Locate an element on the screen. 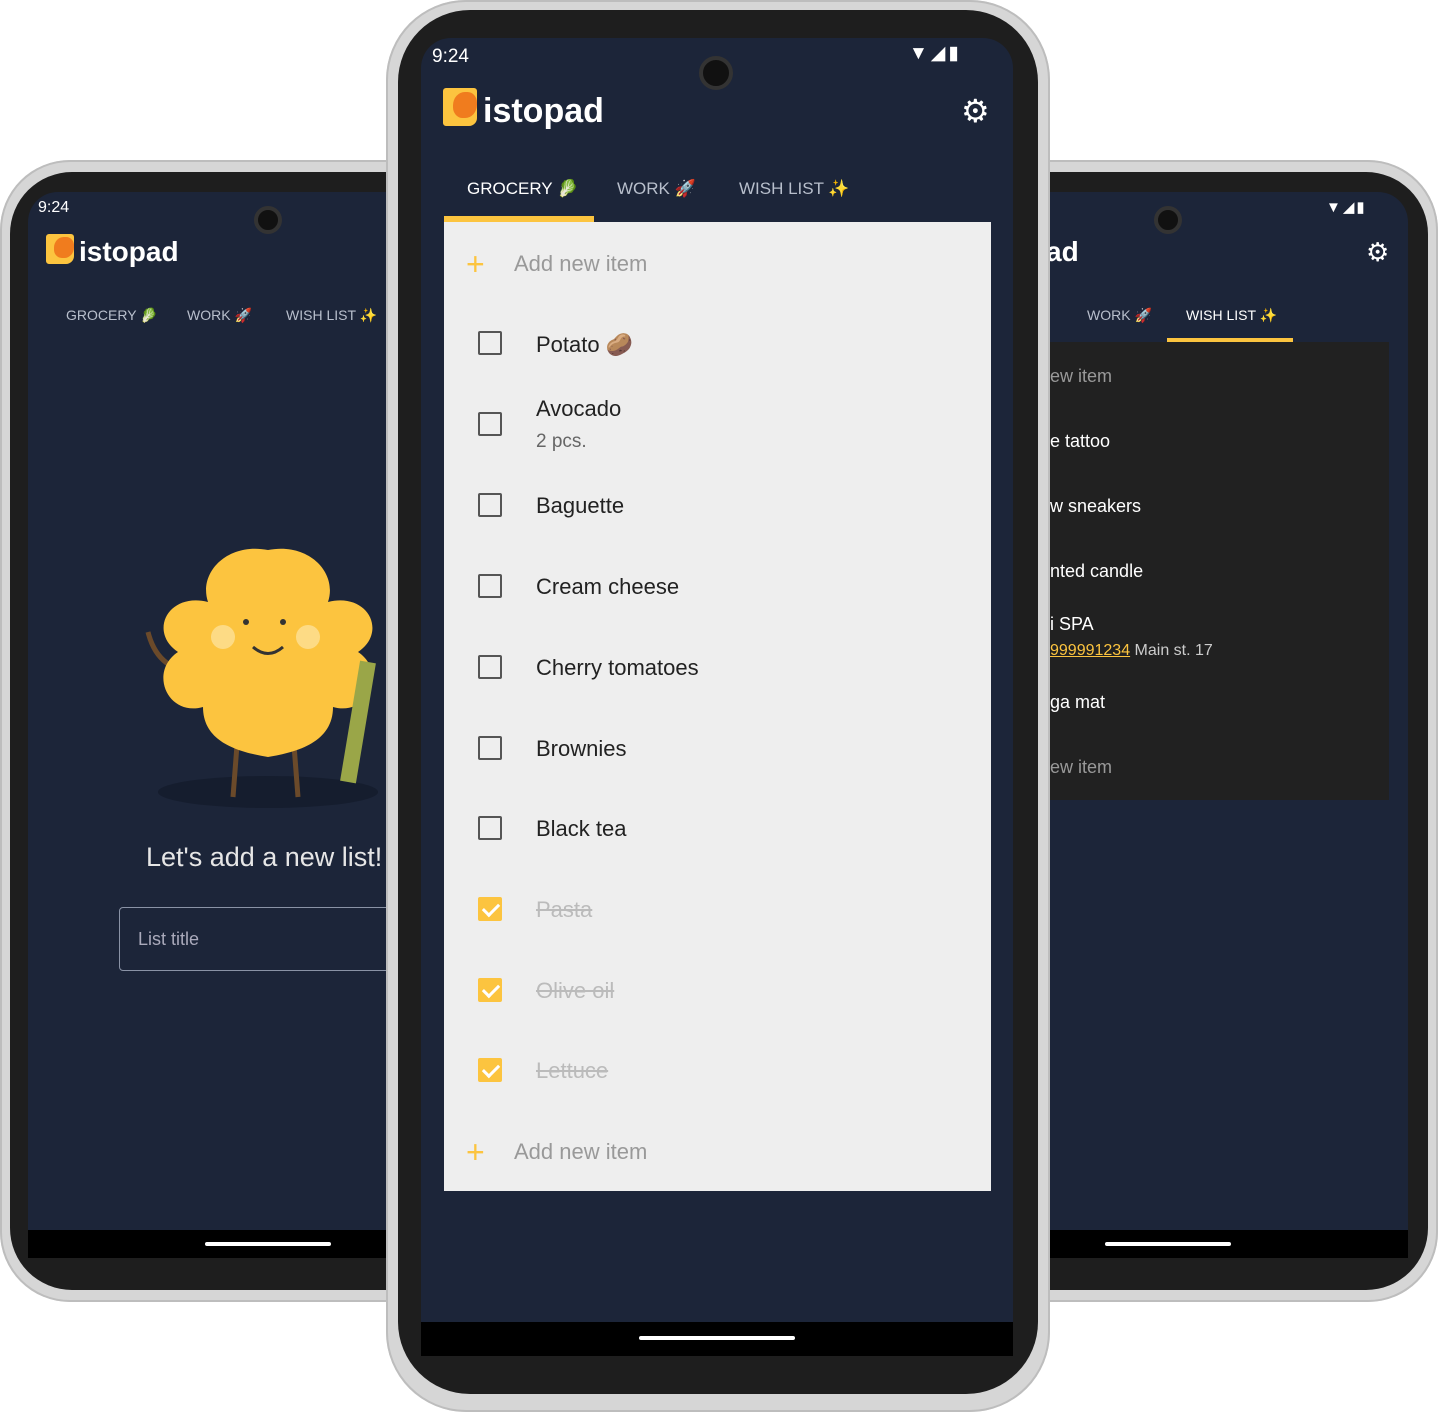  list-item: w sneakers is located at coordinates (1095, 506).